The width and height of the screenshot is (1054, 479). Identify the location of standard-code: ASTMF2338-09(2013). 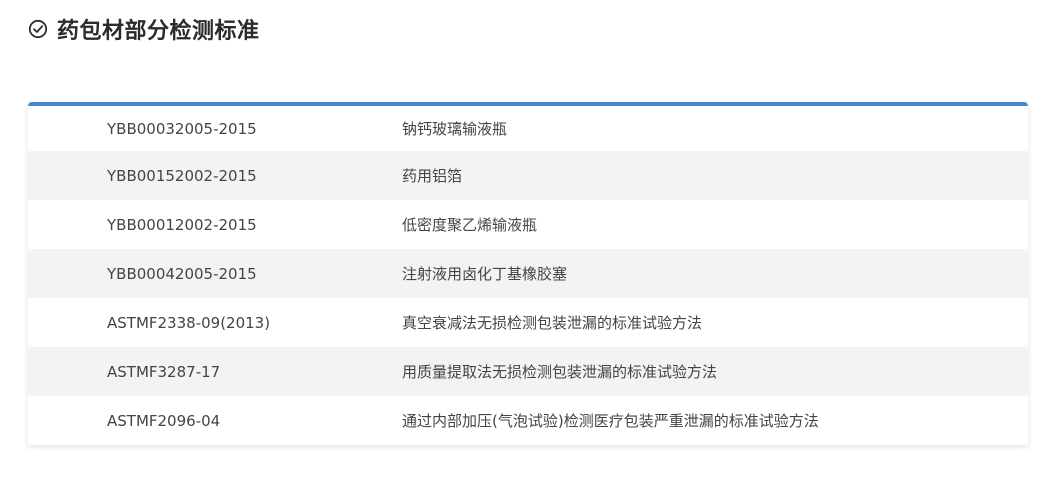
(189, 322).